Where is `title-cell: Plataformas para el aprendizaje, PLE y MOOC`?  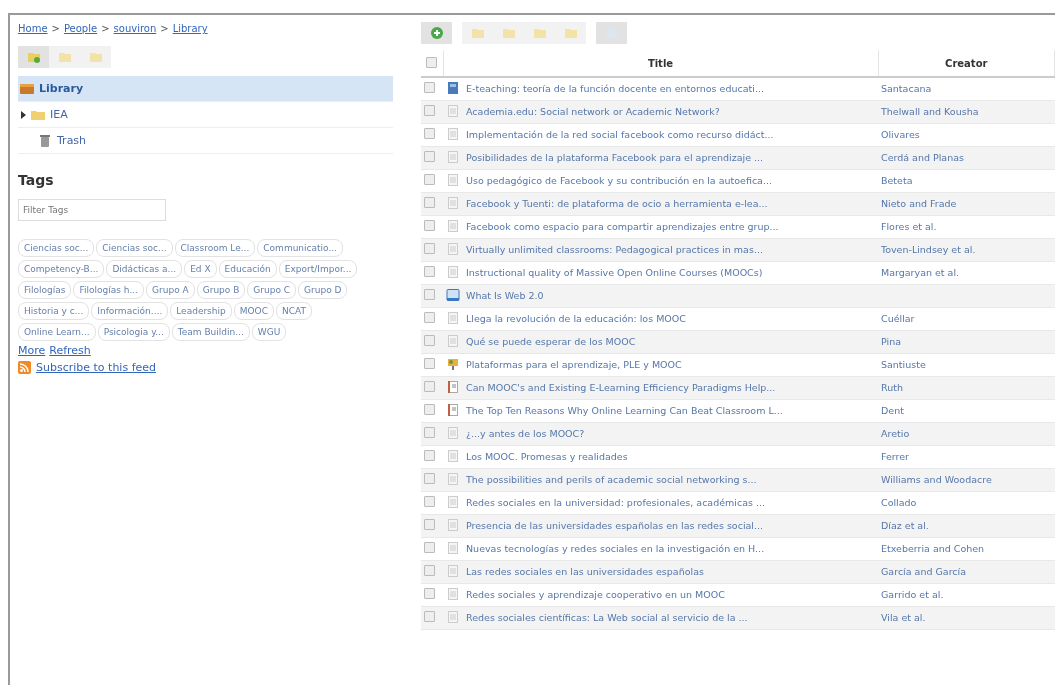
title-cell: Plataformas para el aprendizaje, PLE y MOOC is located at coordinates (670, 364).